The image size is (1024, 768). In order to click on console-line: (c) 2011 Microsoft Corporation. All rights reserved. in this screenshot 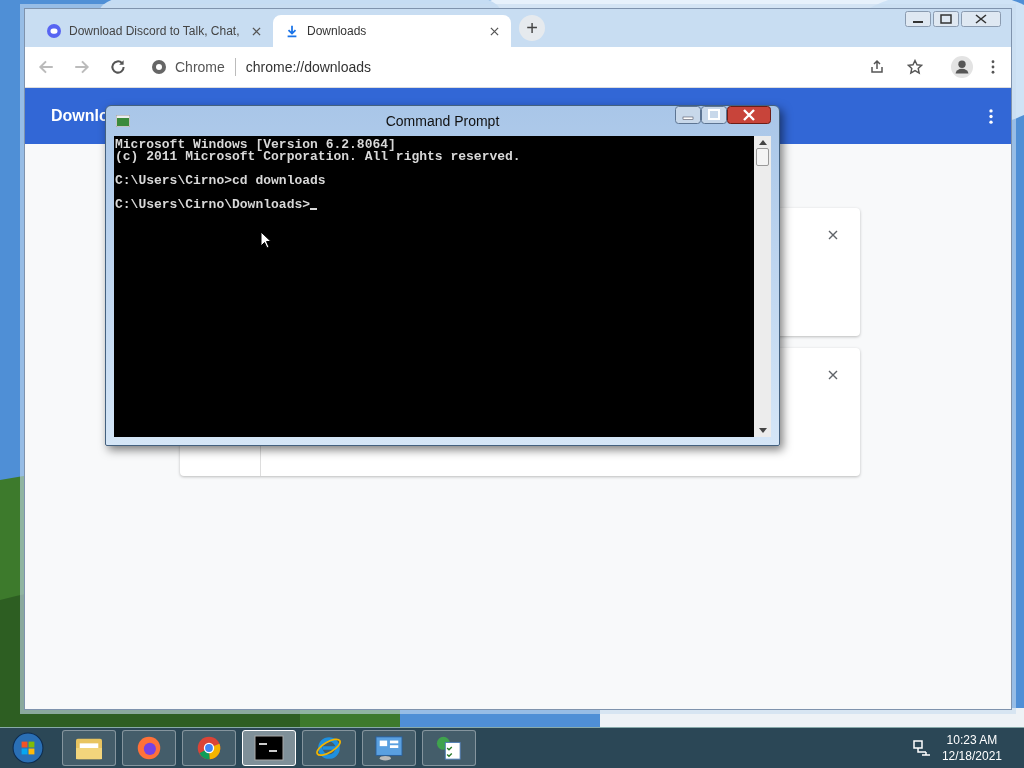, I will do `click(318, 157)`.